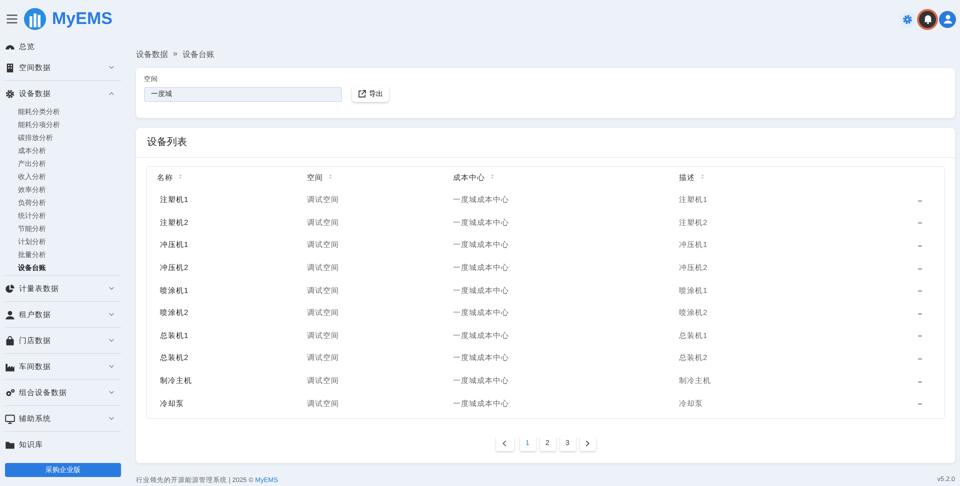  Describe the element at coordinates (10, 93) in the screenshot. I see `gear-icon` at that location.